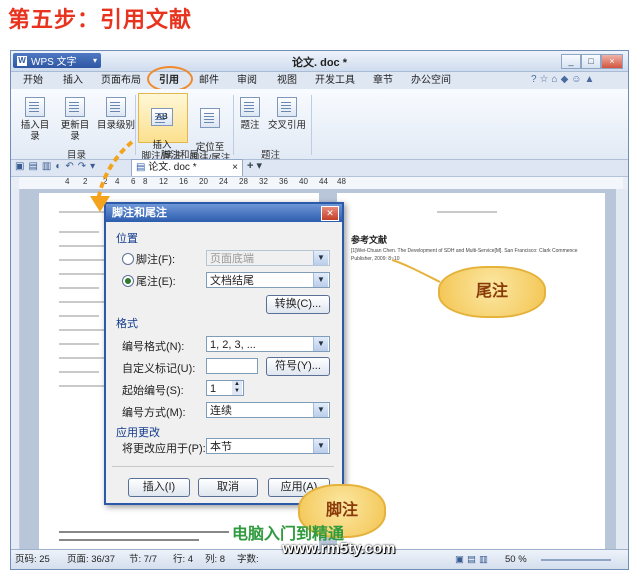  Describe the element at coordinates (571, 61) in the screenshot. I see `minimize-button: _` at that location.